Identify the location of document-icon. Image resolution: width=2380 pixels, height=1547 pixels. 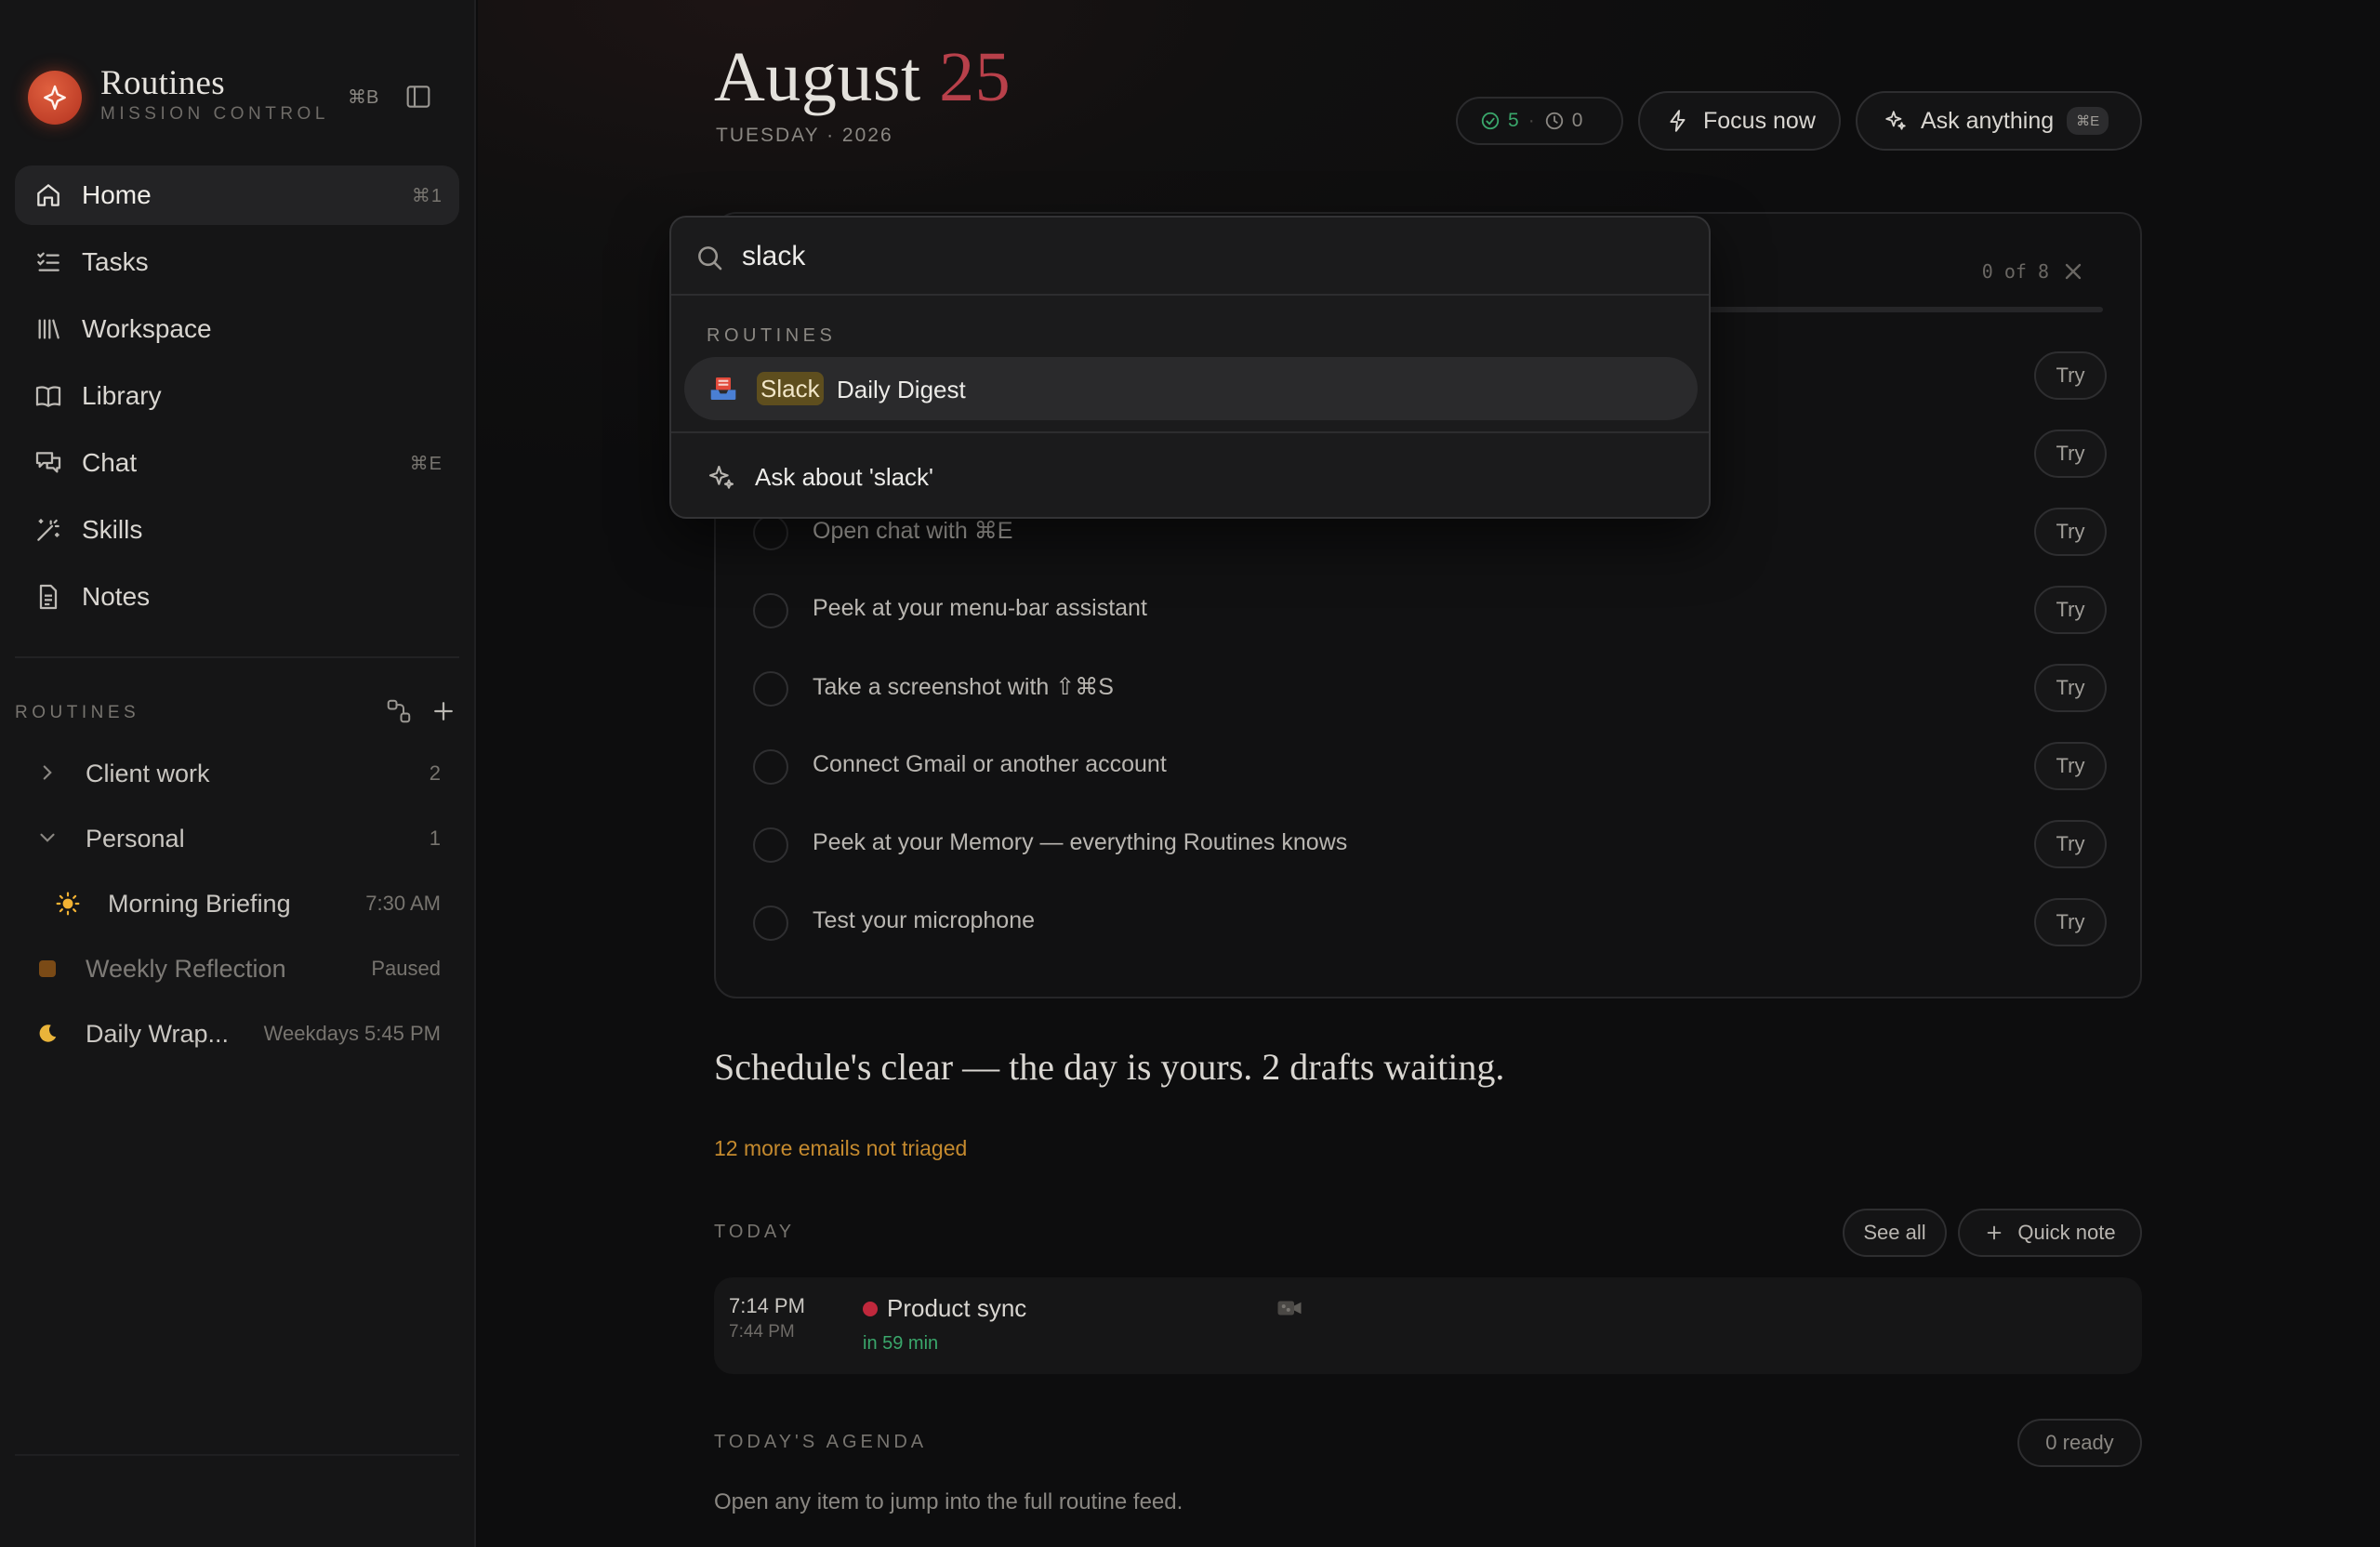
(48, 597).